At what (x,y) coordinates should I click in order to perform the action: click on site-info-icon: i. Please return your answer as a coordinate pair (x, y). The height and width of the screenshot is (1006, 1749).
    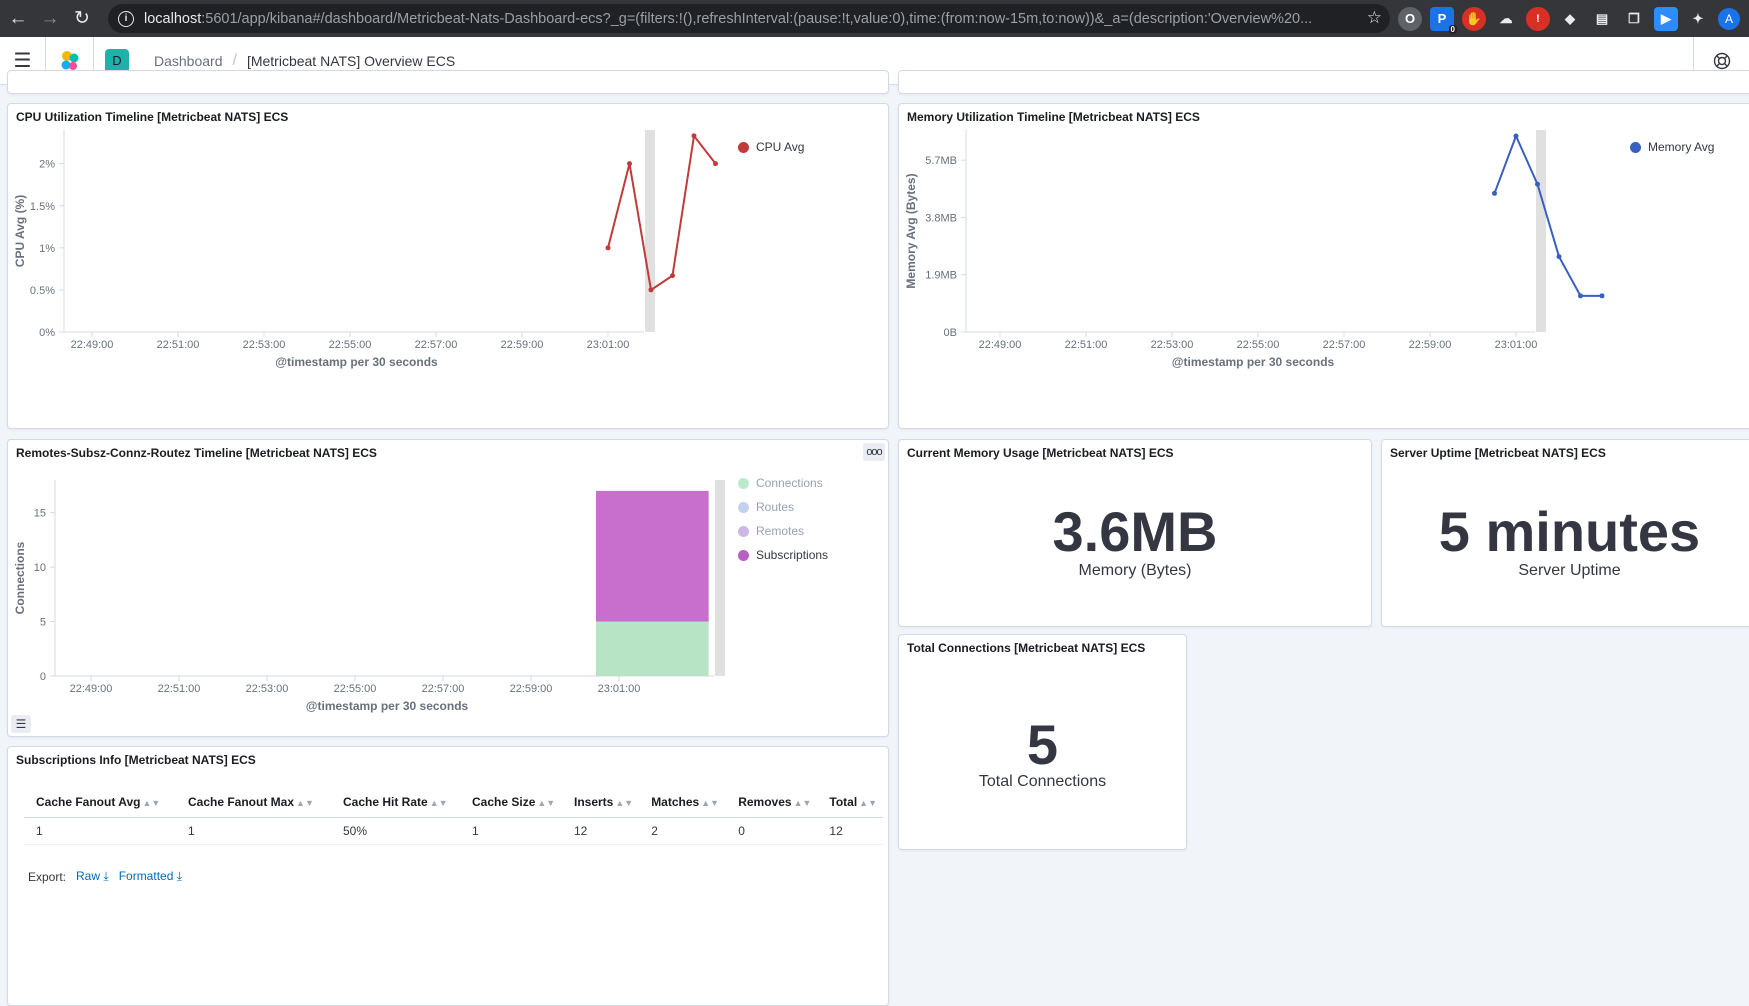
    Looking at the image, I should click on (126, 18).